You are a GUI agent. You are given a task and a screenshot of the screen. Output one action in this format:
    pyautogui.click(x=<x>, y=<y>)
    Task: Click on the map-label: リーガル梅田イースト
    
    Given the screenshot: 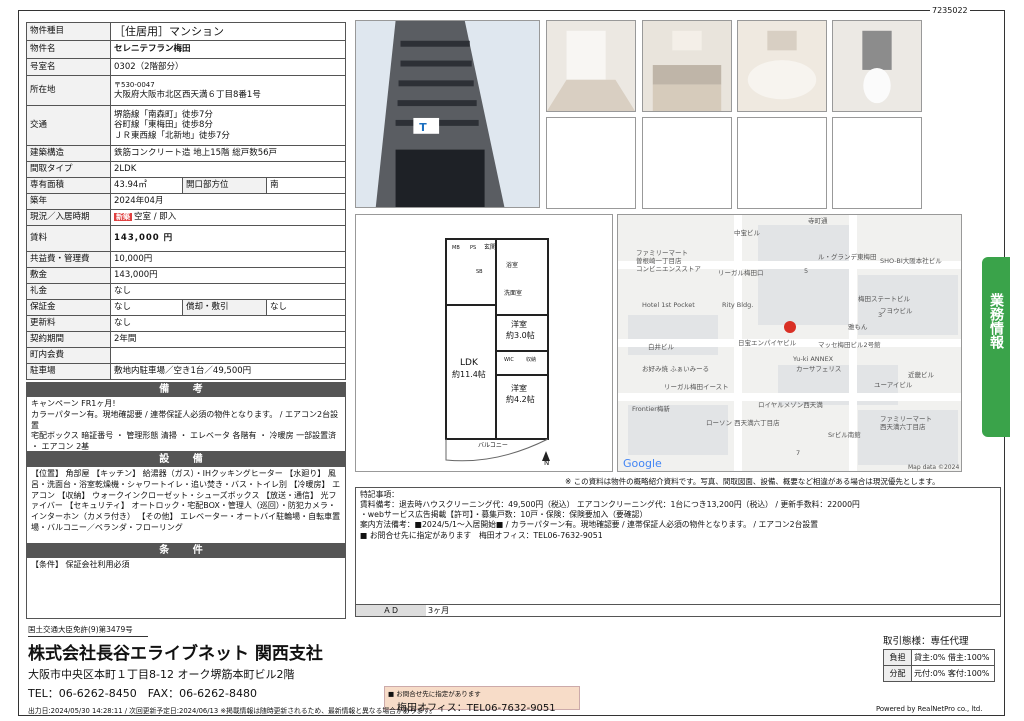 What is the action you would take?
    pyautogui.click(x=696, y=386)
    